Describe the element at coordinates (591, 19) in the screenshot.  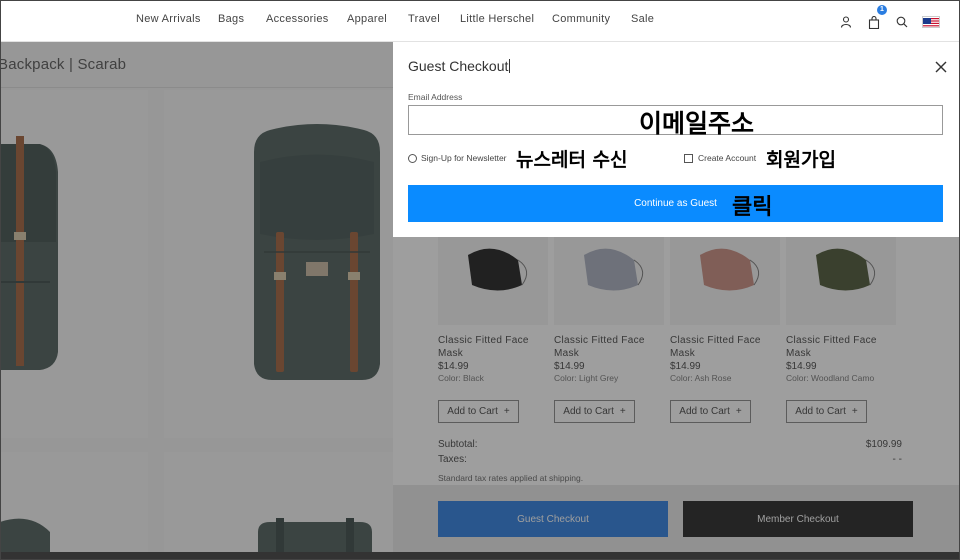
I see `nav-link-community: Community` at that location.